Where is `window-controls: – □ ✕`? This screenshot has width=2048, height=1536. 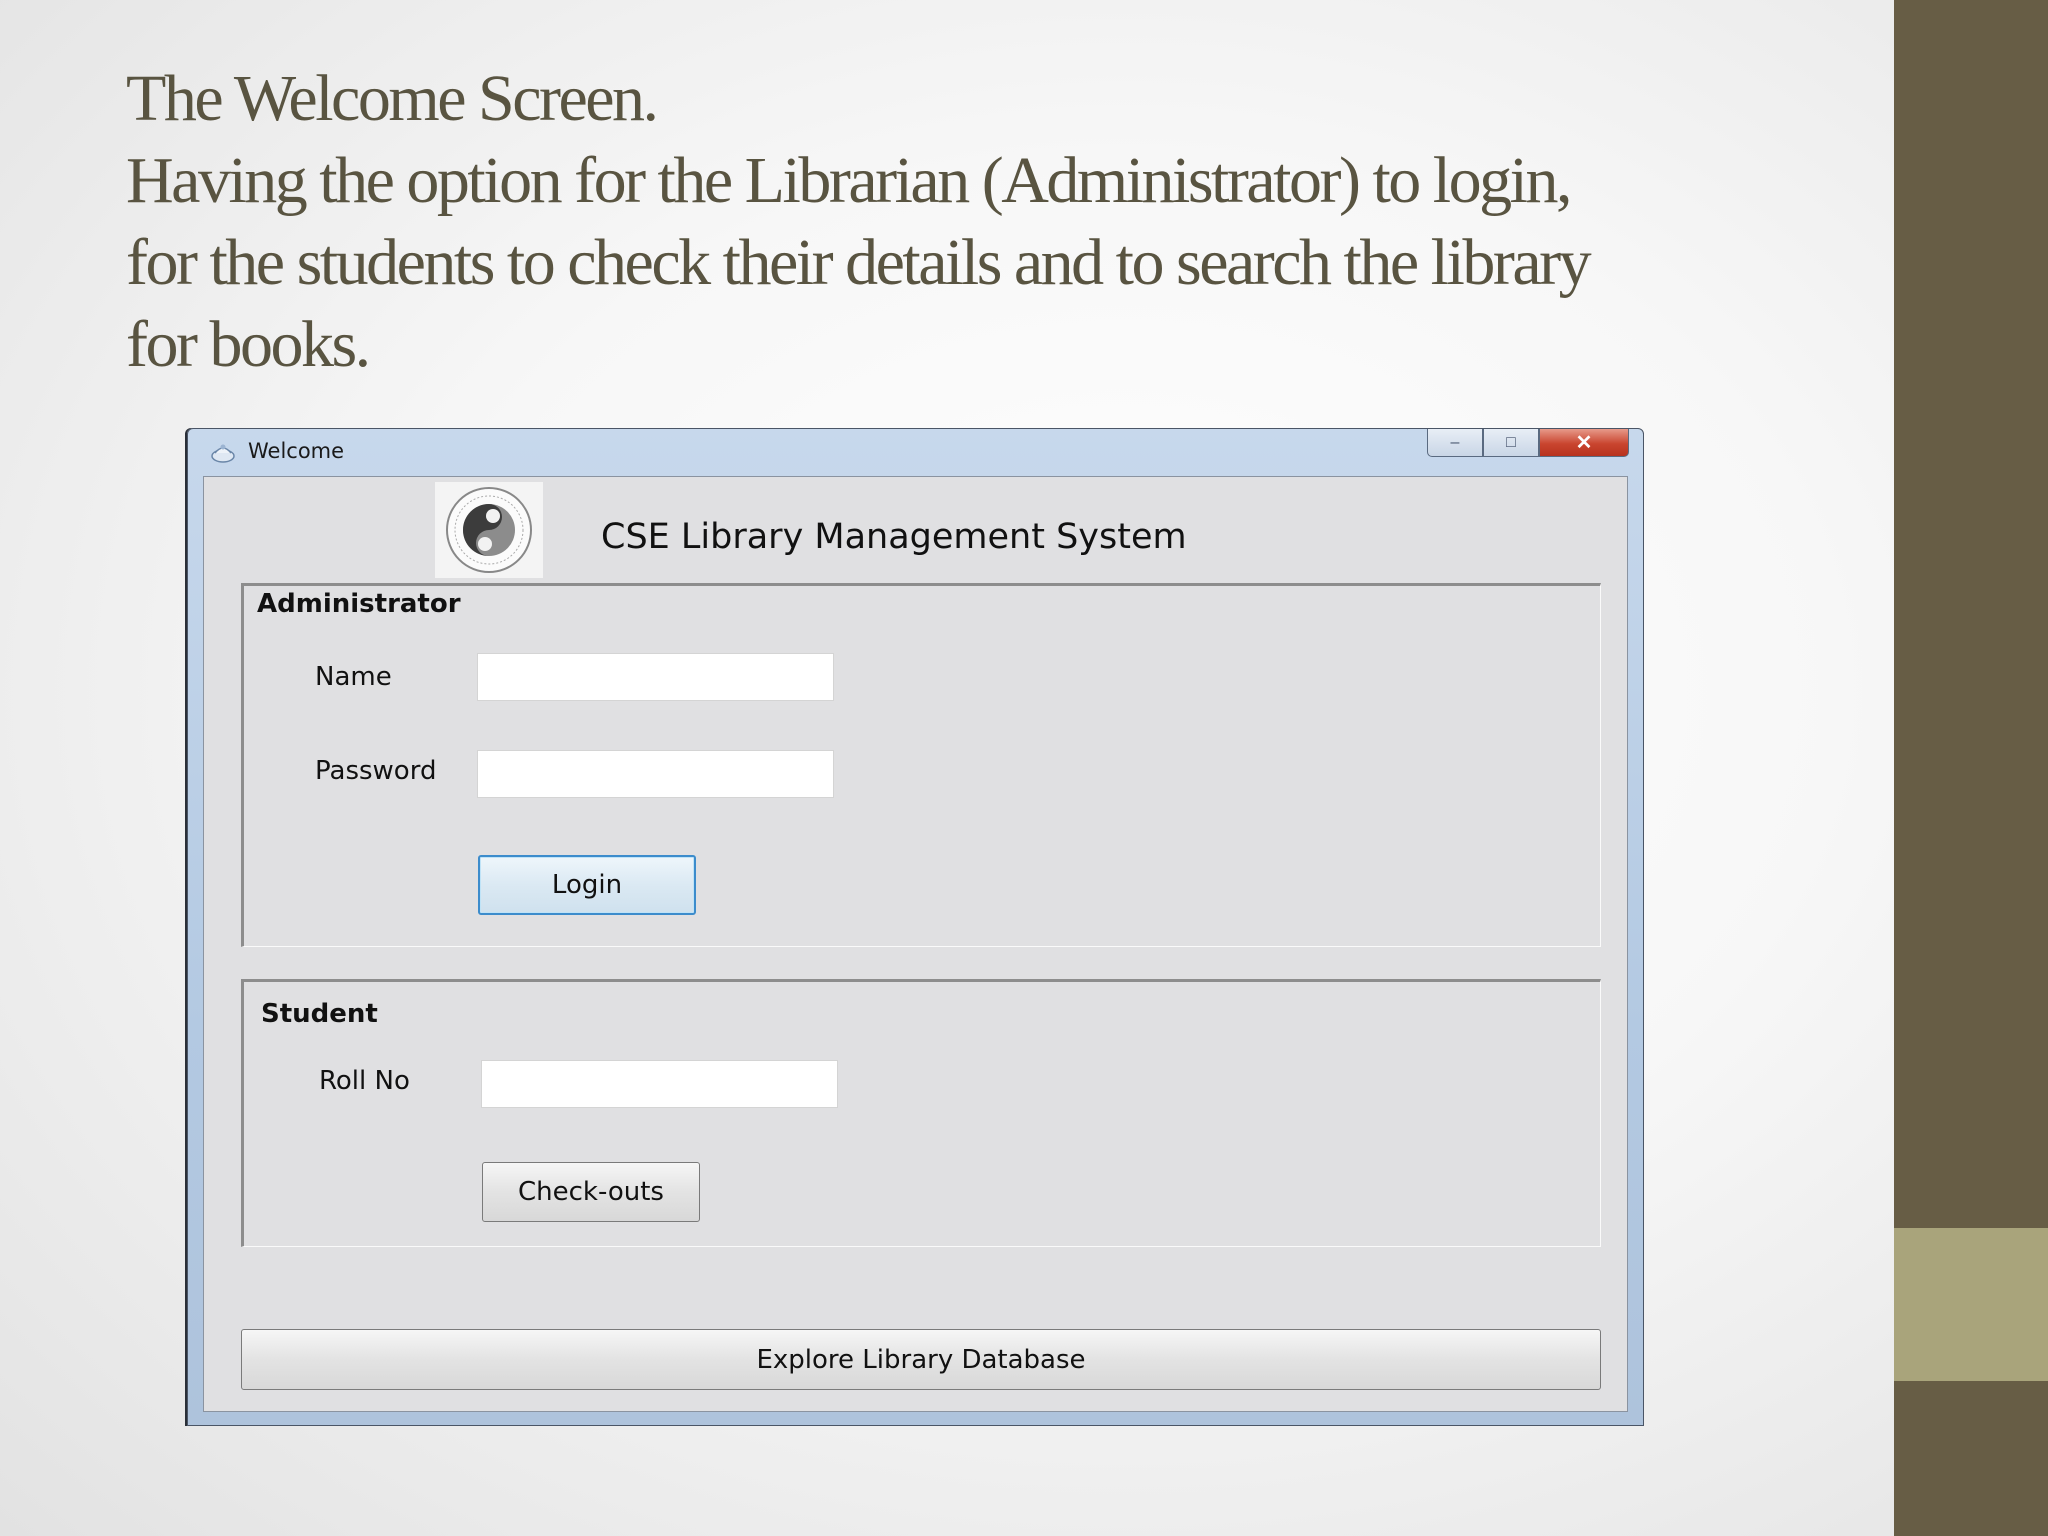
window-controls: – □ ✕ is located at coordinates (1528, 444).